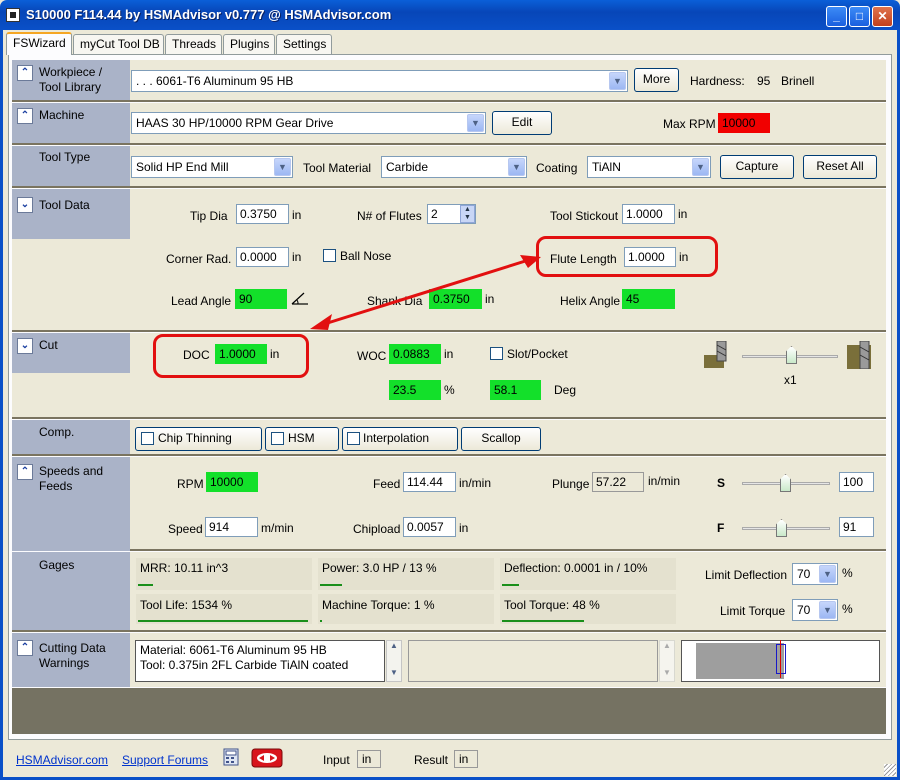 The image size is (900, 780). What do you see at coordinates (656, 80) in the screenshot?
I see `more-button: More` at bounding box center [656, 80].